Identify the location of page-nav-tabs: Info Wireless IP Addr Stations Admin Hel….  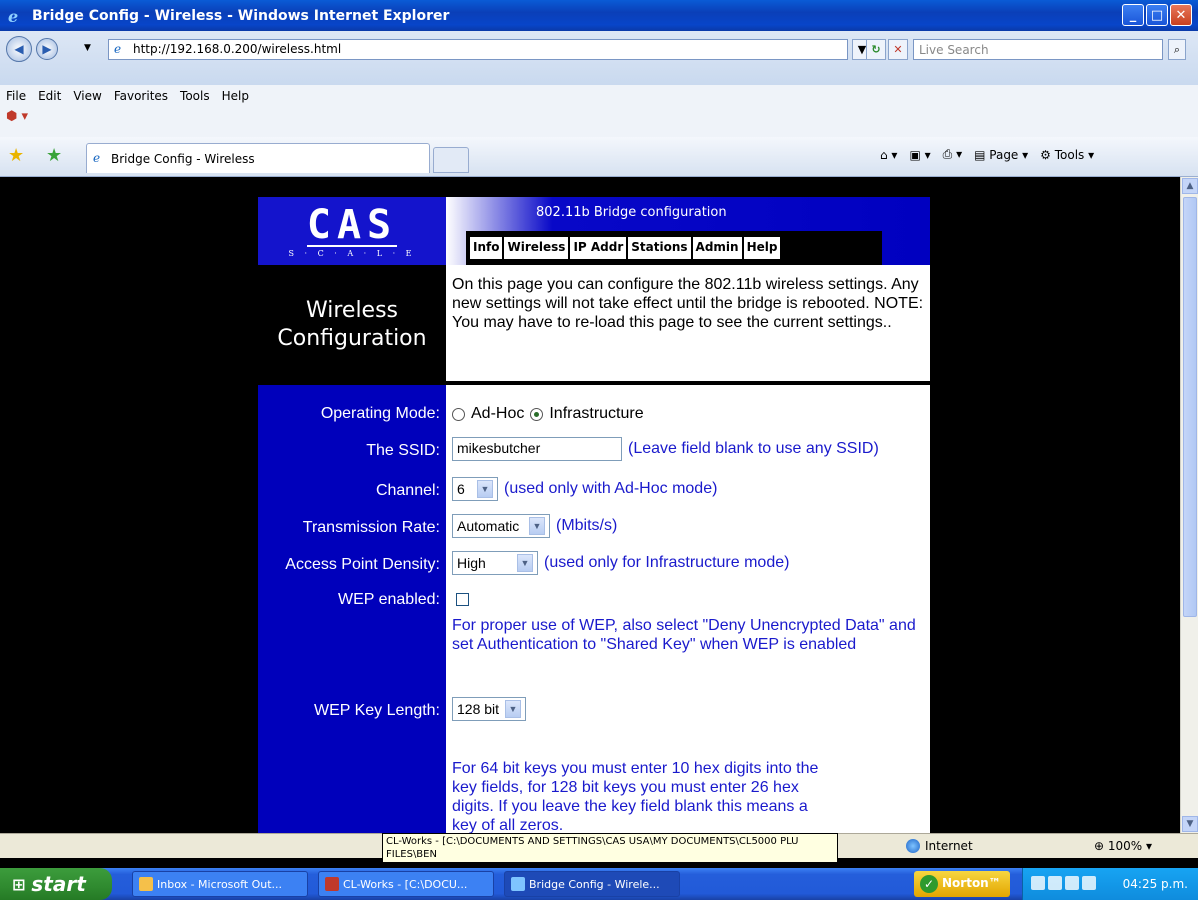
(674, 248).